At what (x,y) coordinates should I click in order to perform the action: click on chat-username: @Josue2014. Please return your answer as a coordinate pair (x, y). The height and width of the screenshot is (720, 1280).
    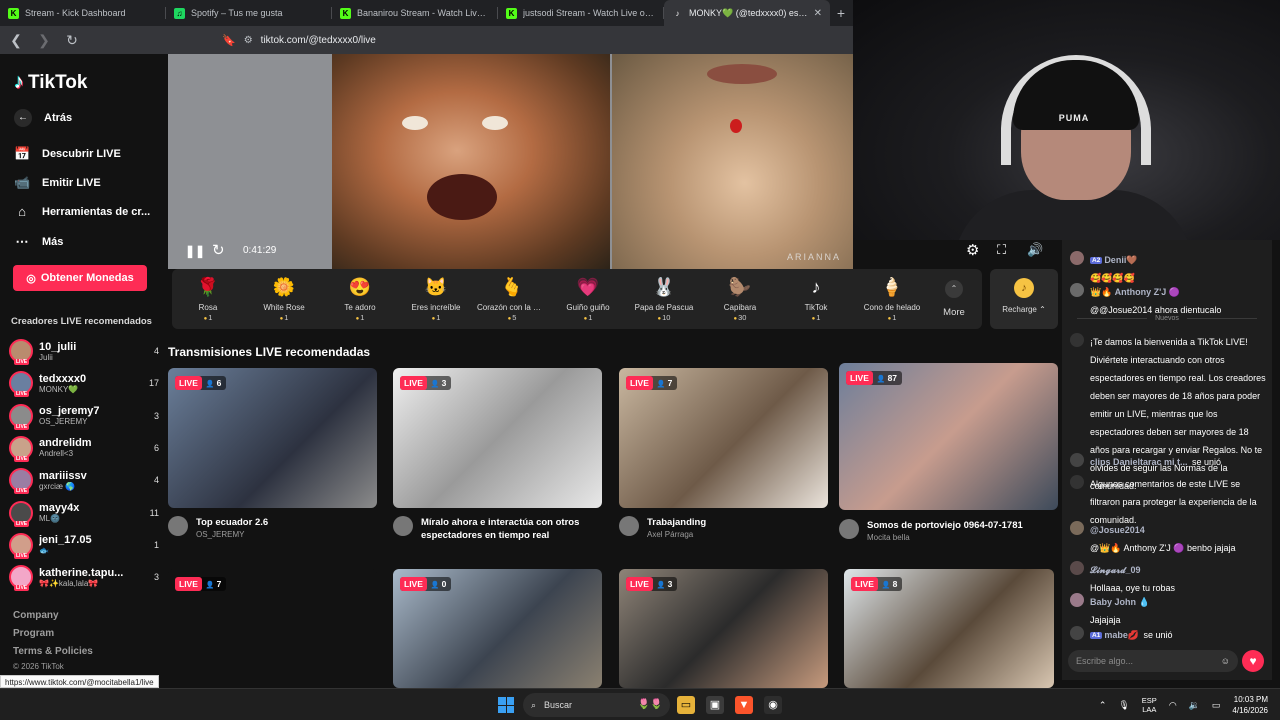
    Looking at the image, I should click on (1117, 530).